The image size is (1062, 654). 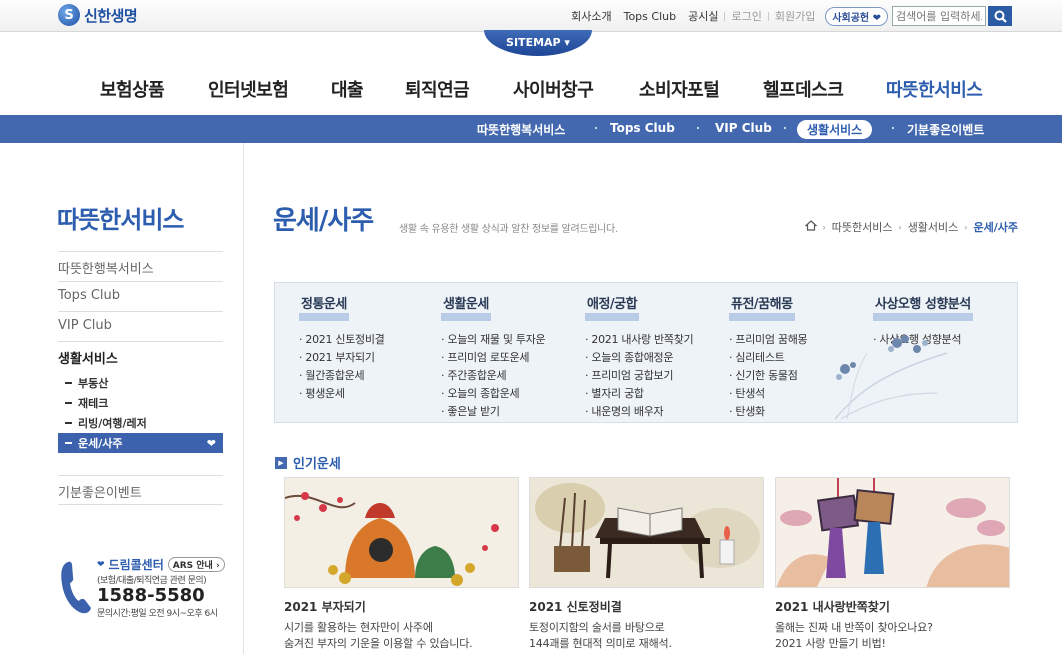 What do you see at coordinates (639, 394) in the screenshot?
I see `menu-item: · 별자리 궁합` at bounding box center [639, 394].